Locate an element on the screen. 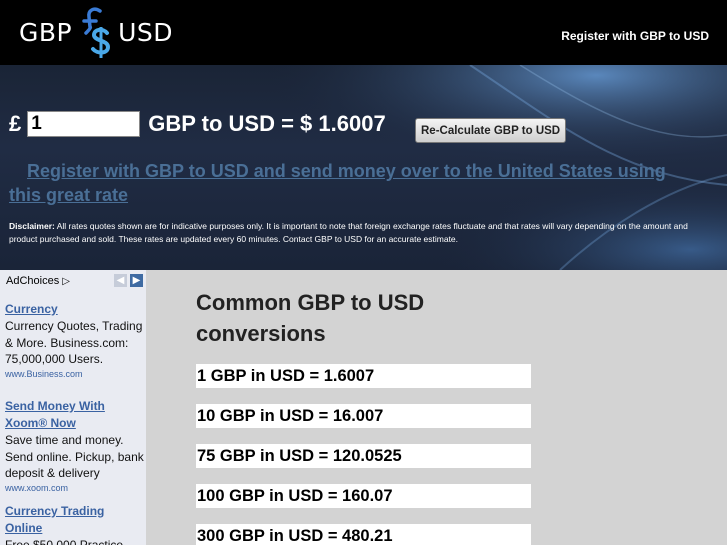 This screenshot has width=727, height=545. ad-title-link: Currency Trading Online is located at coordinates (75, 520).